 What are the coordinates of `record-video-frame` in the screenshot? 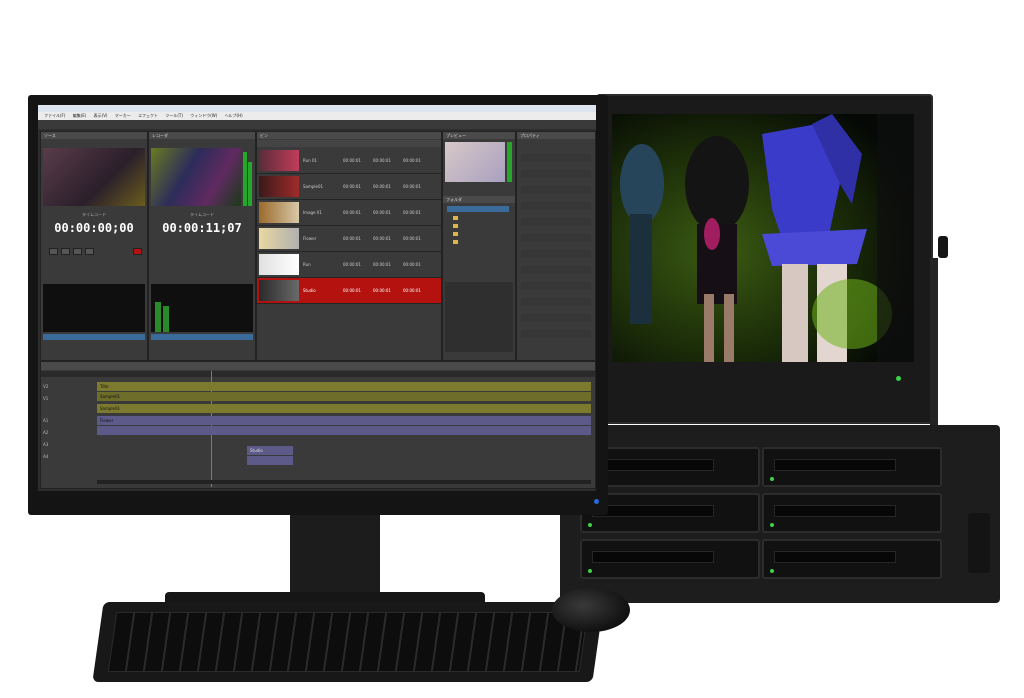 It's located at (196, 177).